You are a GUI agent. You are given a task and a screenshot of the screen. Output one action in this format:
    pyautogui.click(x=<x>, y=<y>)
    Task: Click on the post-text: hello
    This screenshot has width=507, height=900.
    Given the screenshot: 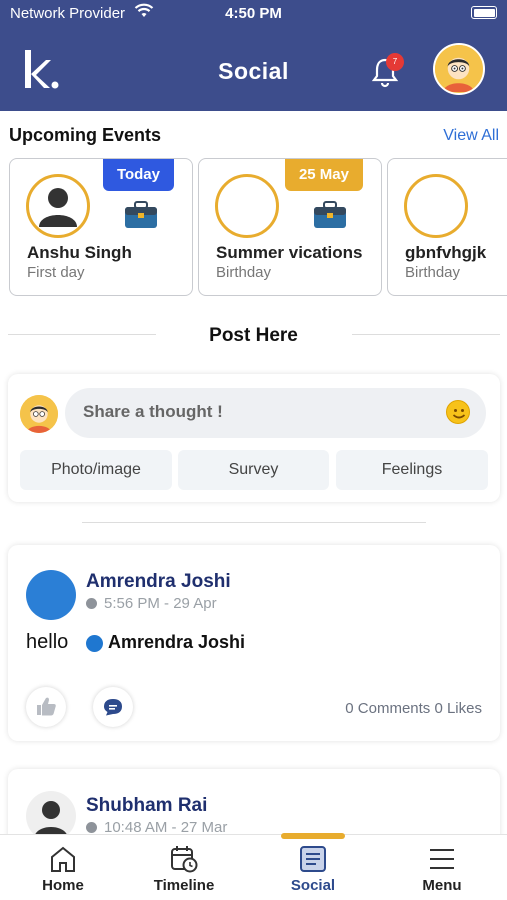 What is the action you would take?
    pyautogui.click(x=47, y=642)
    